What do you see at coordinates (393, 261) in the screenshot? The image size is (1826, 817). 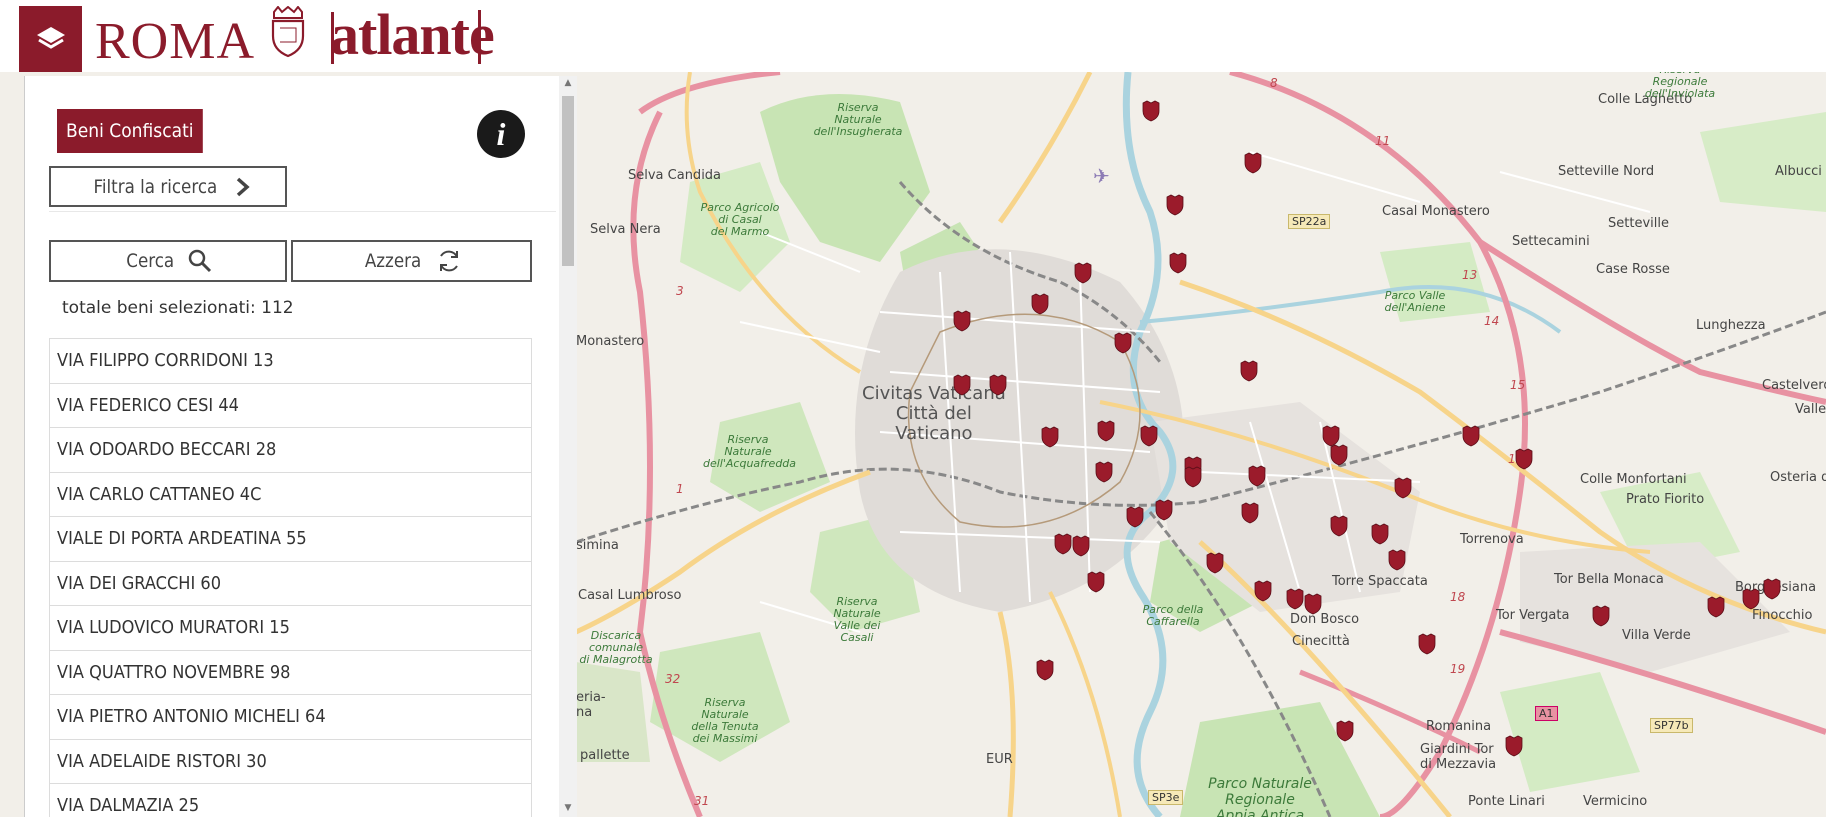 I see `reset-button-label: Azzera` at bounding box center [393, 261].